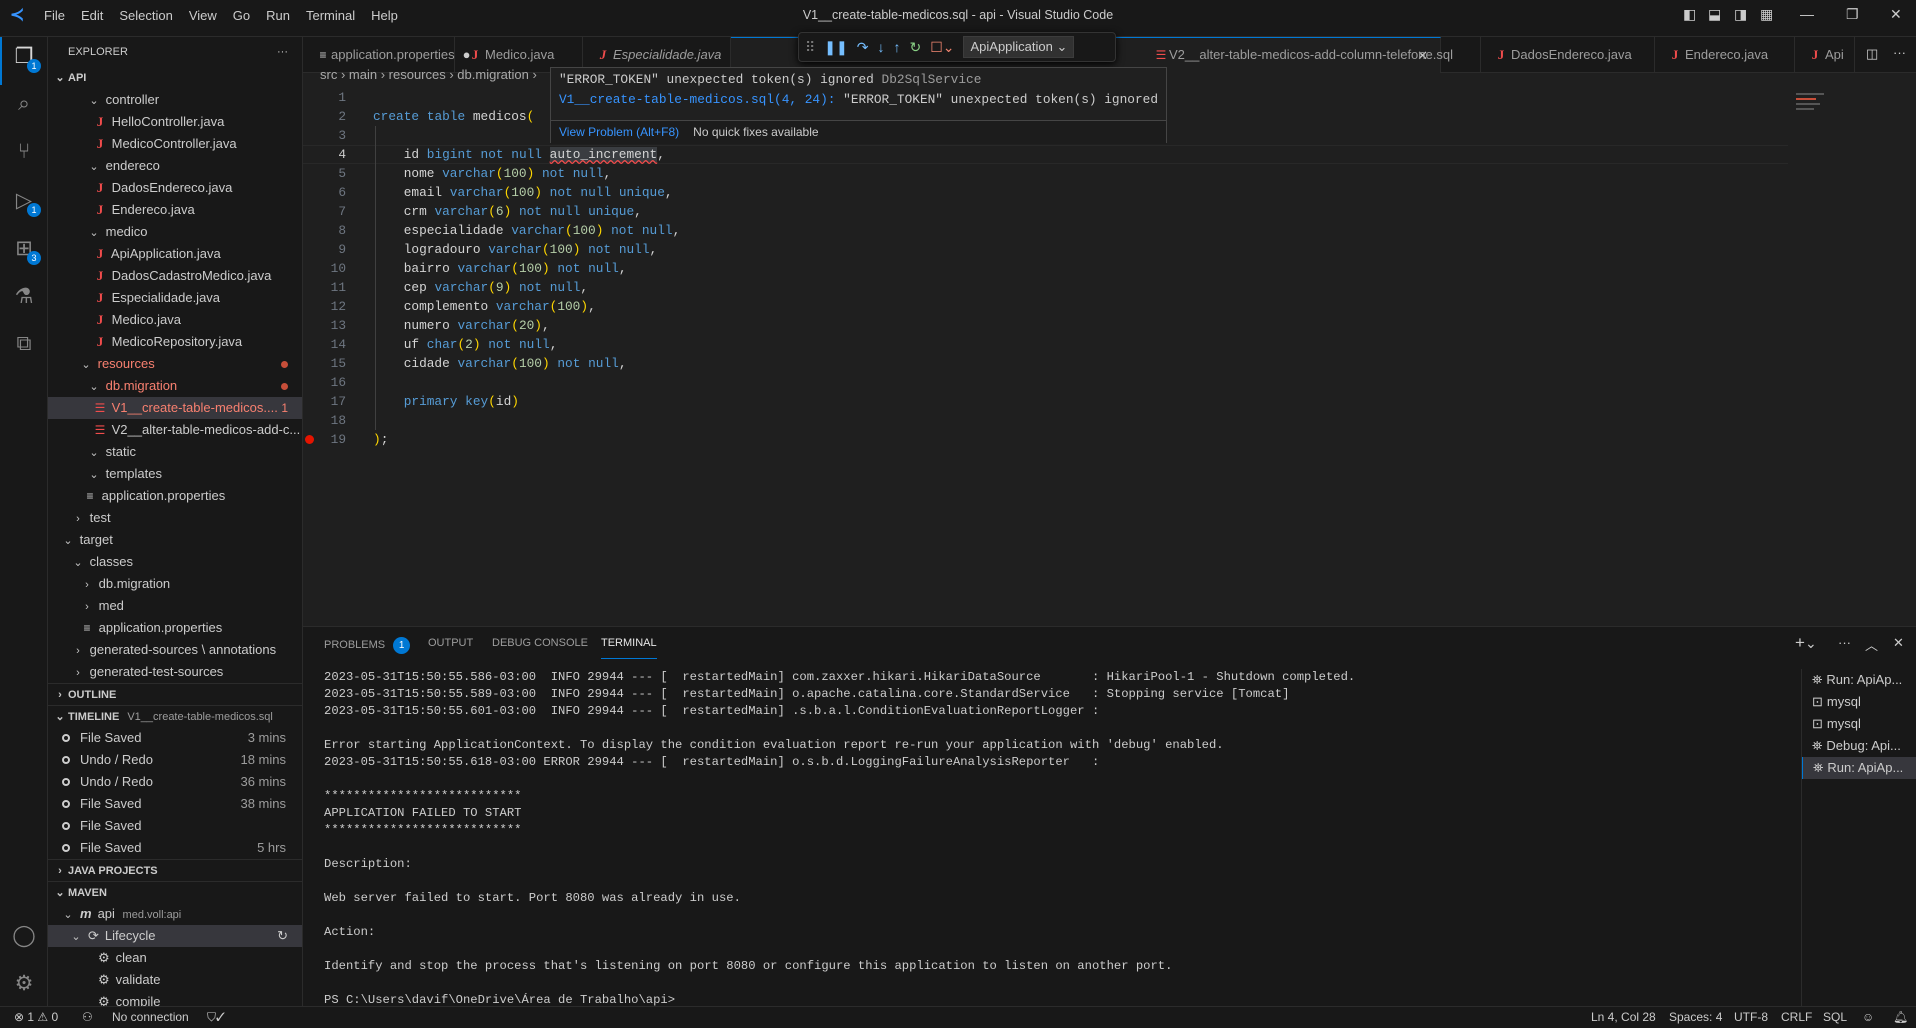 This screenshot has height=1028, width=1916. What do you see at coordinates (175, 342) in the screenshot?
I see `tree-item: J MedicoRepository.java` at bounding box center [175, 342].